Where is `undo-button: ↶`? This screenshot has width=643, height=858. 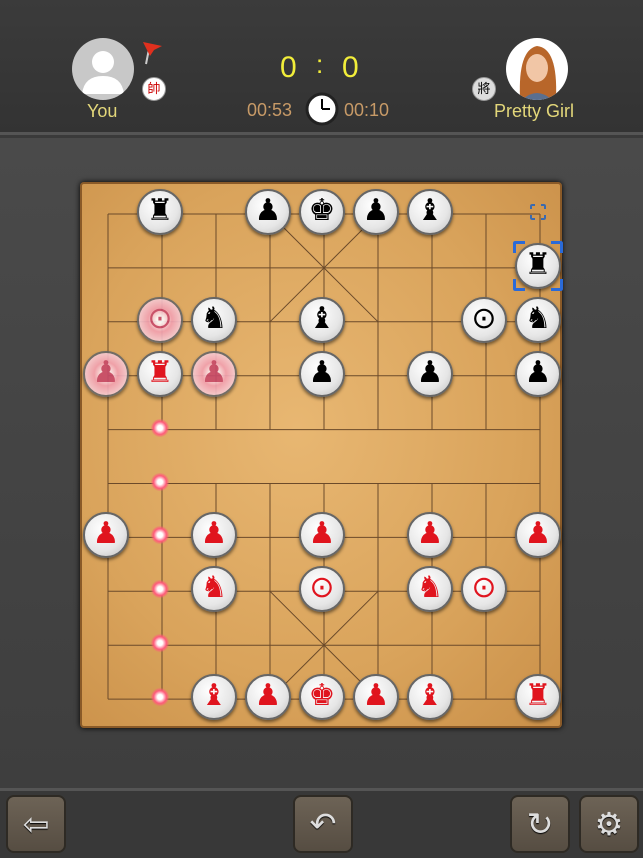
undo-button: ↶ is located at coordinates (323, 824).